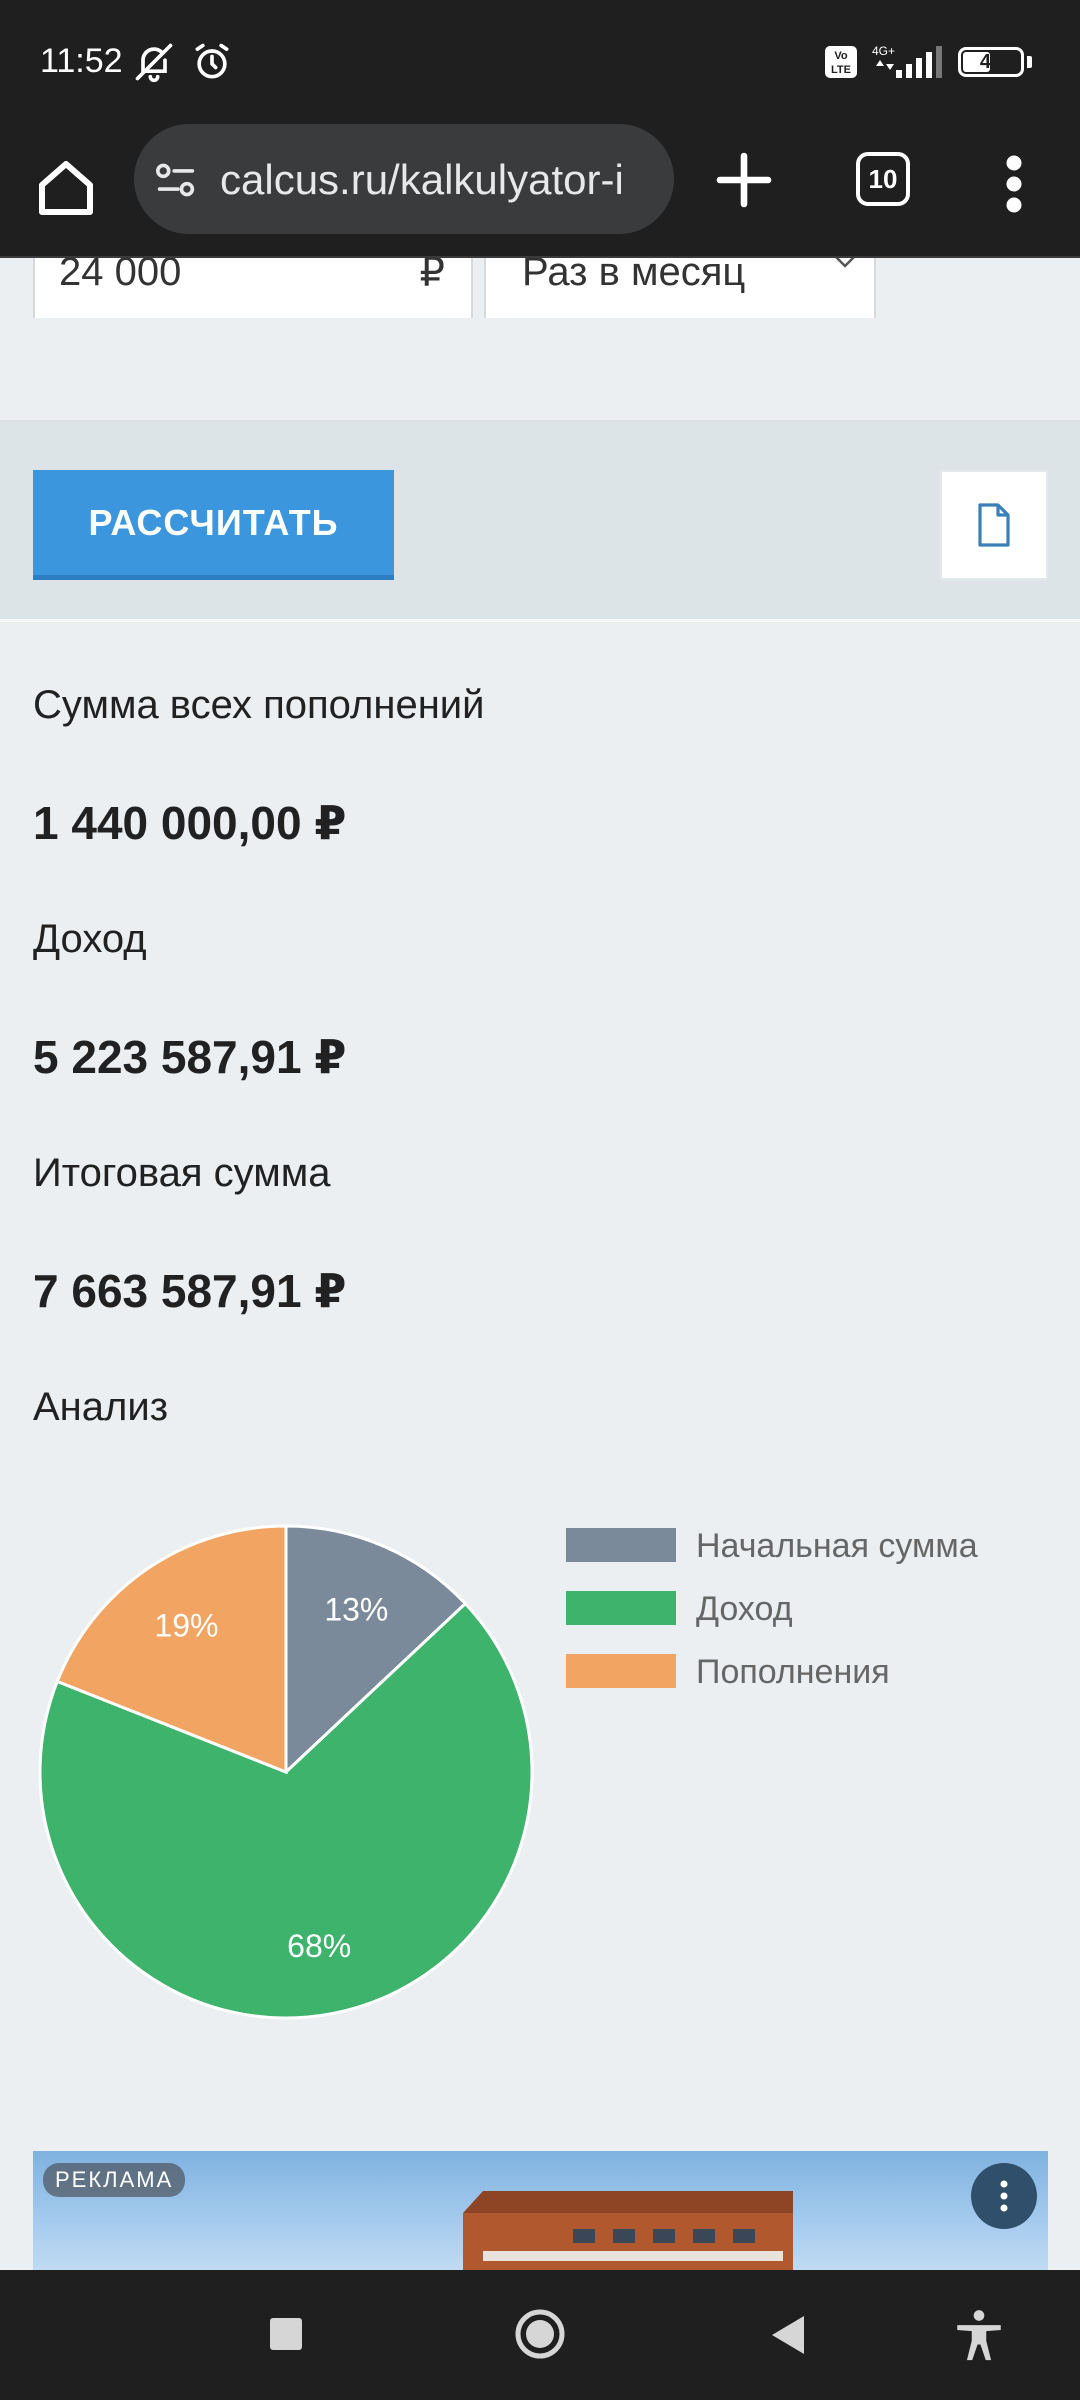 Image resolution: width=1080 pixels, height=2400 pixels. Describe the element at coordinates (213, 522) in the screenshot. I see `calculate-button-label: РАССЧИТАТЬ` at that location.